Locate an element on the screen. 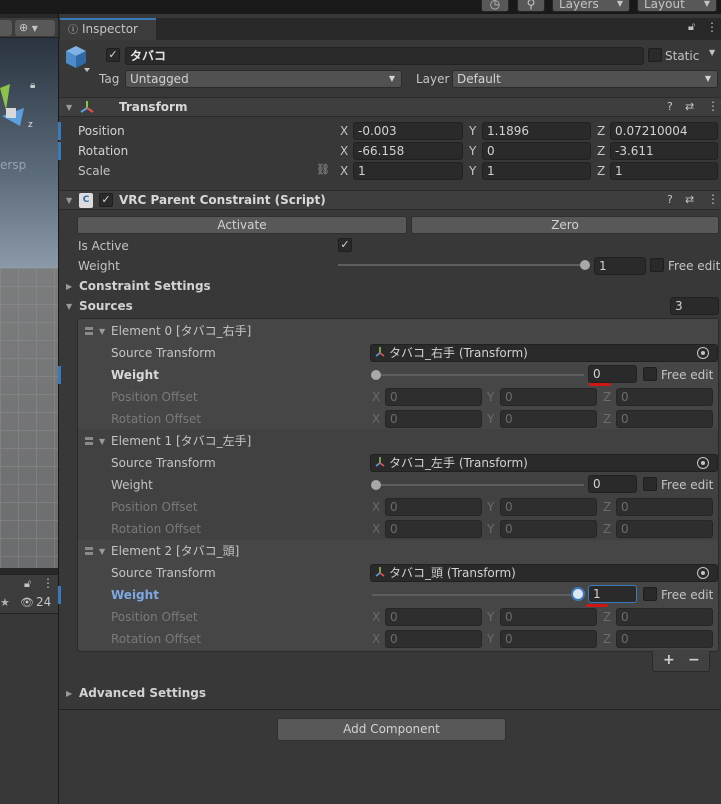  transform-header: ▼ Transform ? ⇄ ⋮ is located at coordinates (390, 107).